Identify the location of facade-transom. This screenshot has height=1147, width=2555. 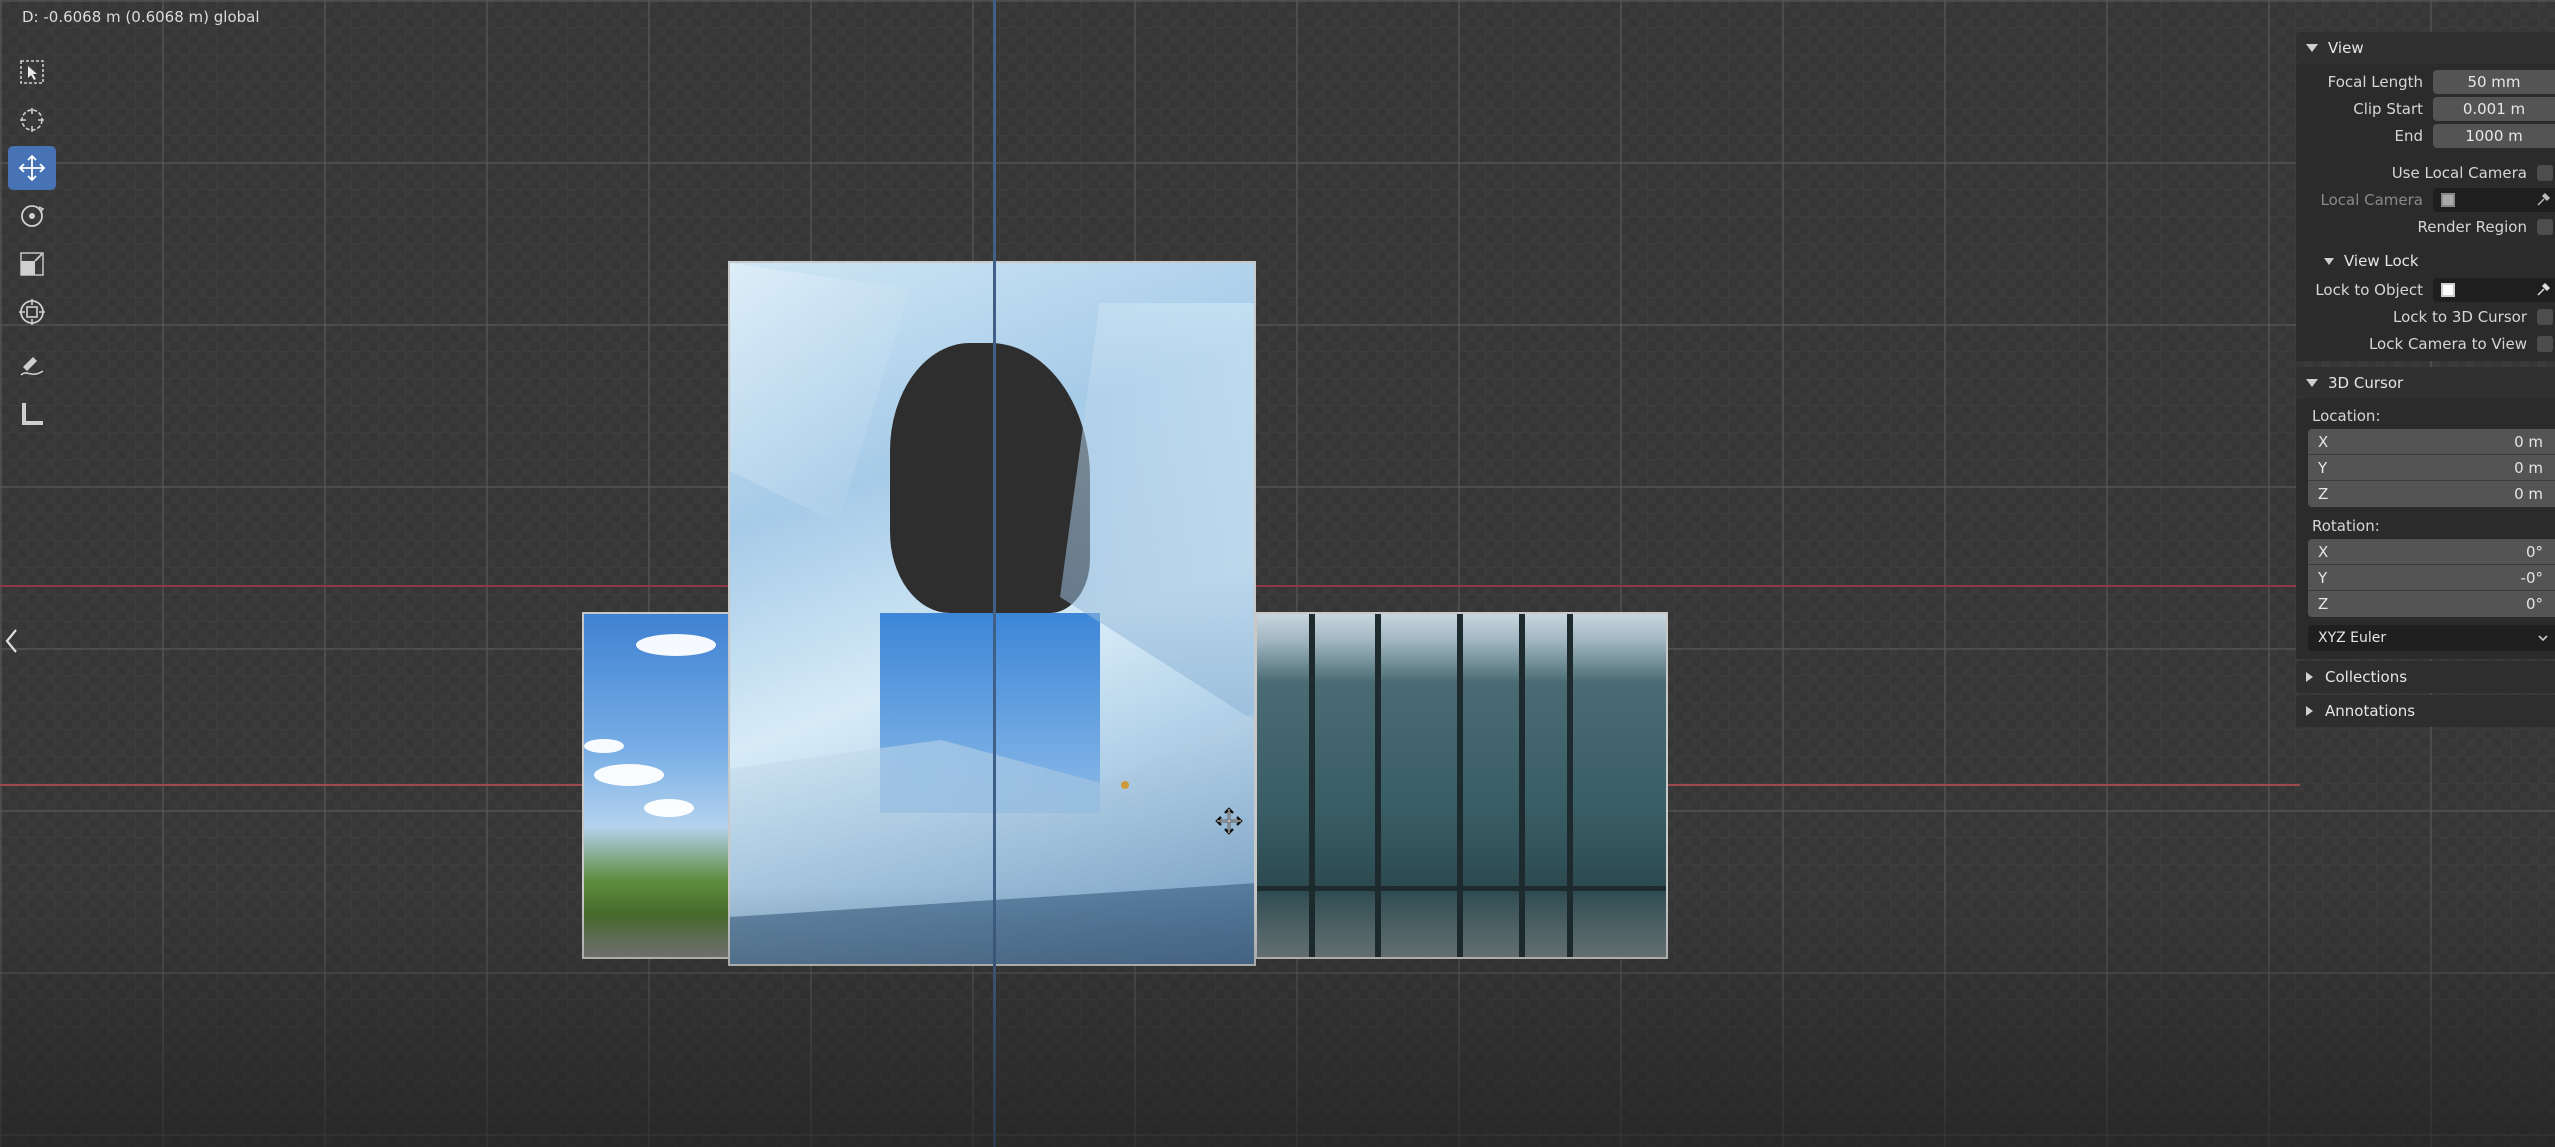
(1461, 888).